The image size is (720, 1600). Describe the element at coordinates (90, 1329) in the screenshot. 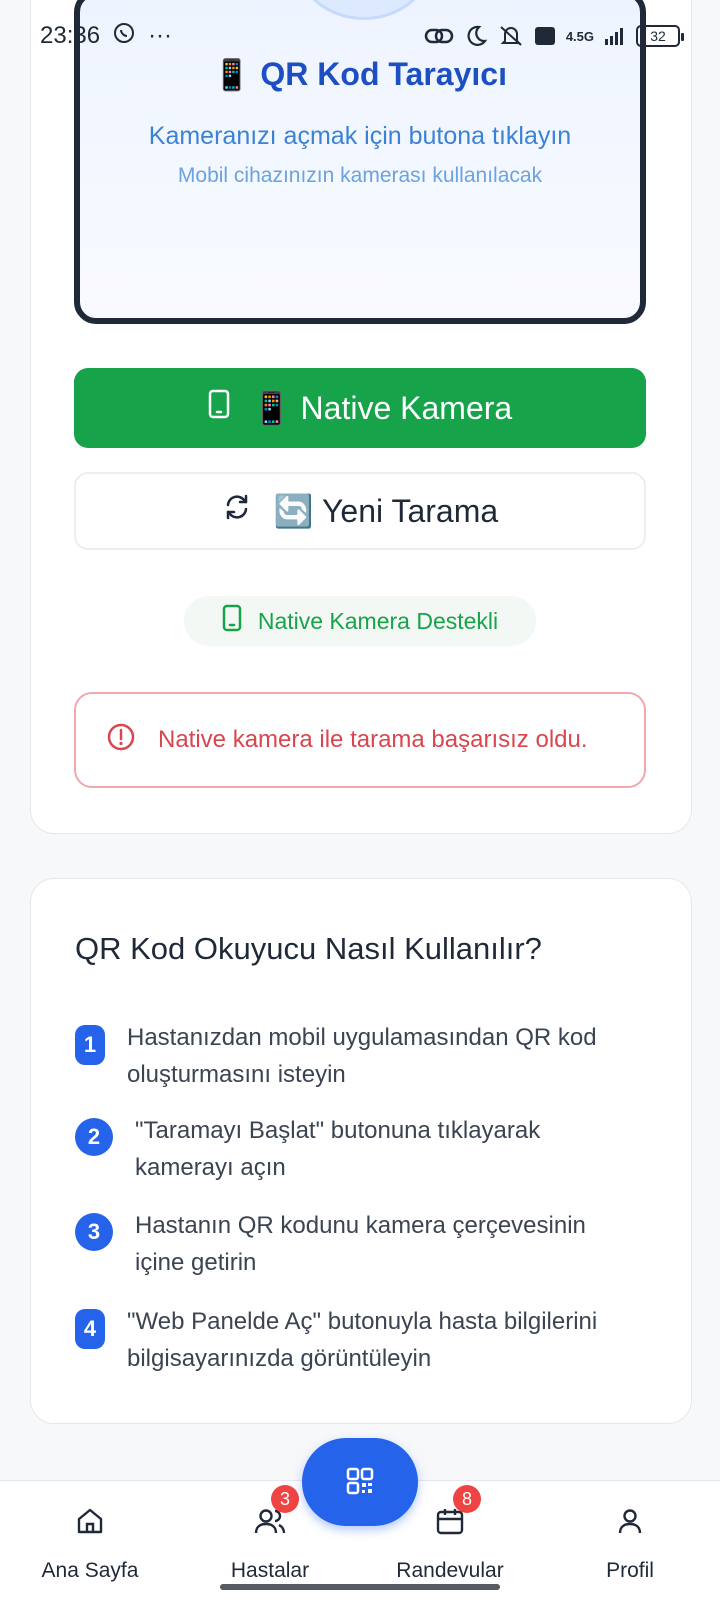

I see `step-number: 4` at that location.